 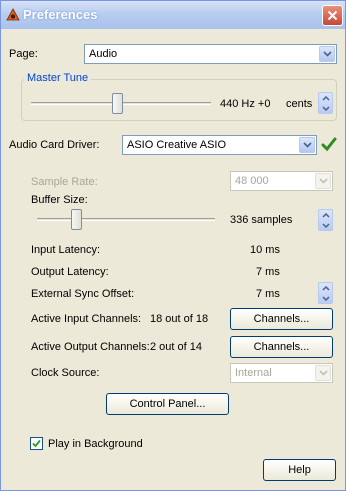 I want to click on app-logo-icon, so click(x=13, y=14).